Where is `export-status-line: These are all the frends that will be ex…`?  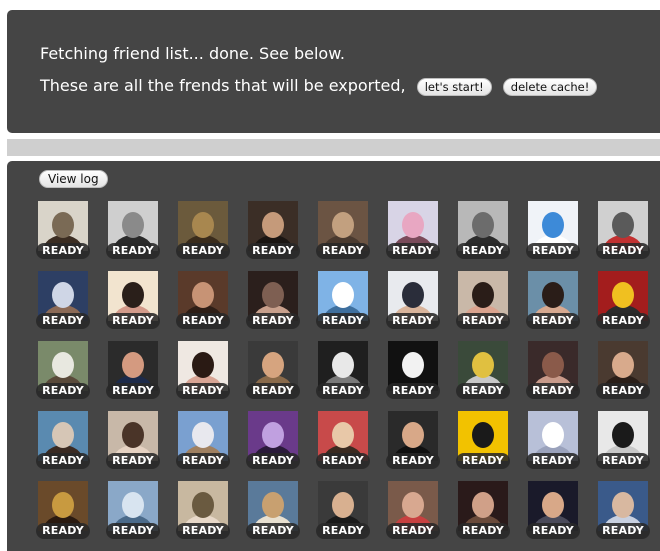
export-status-line: These are all the frends that will be ex… is located at coordinates (319, 86).